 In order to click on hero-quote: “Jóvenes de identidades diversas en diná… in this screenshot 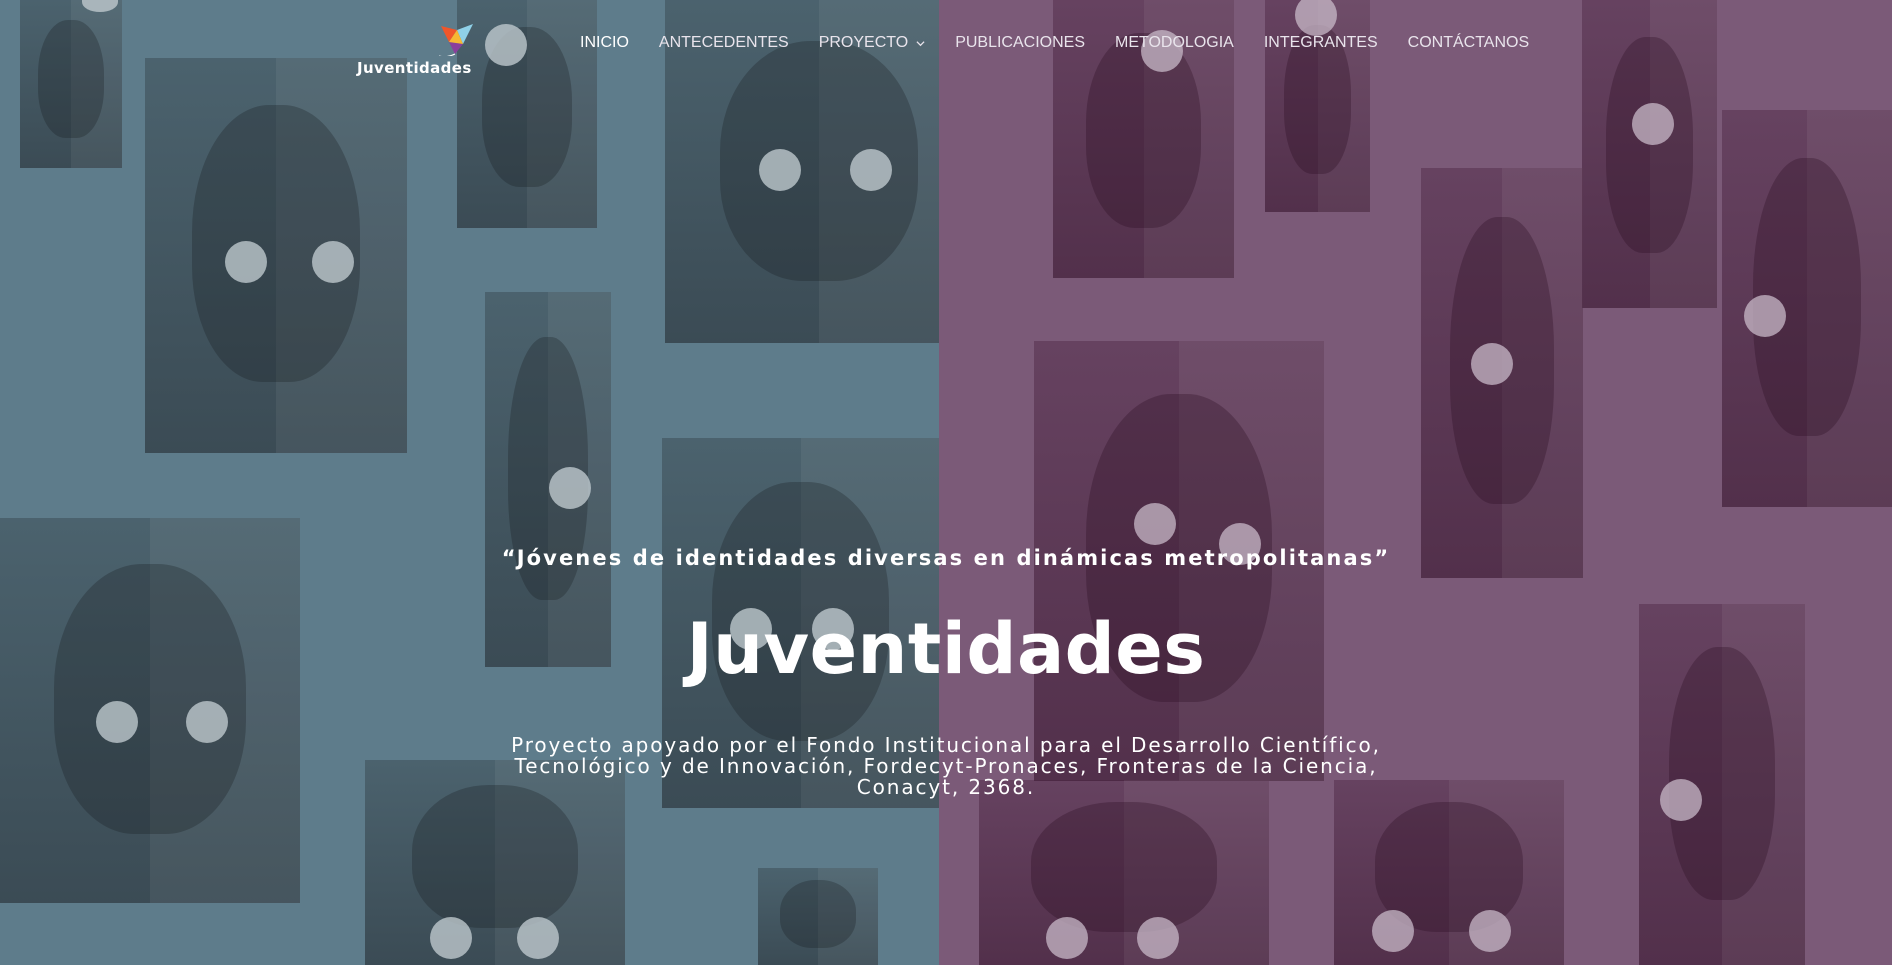, I will do `click(946, 558)`.